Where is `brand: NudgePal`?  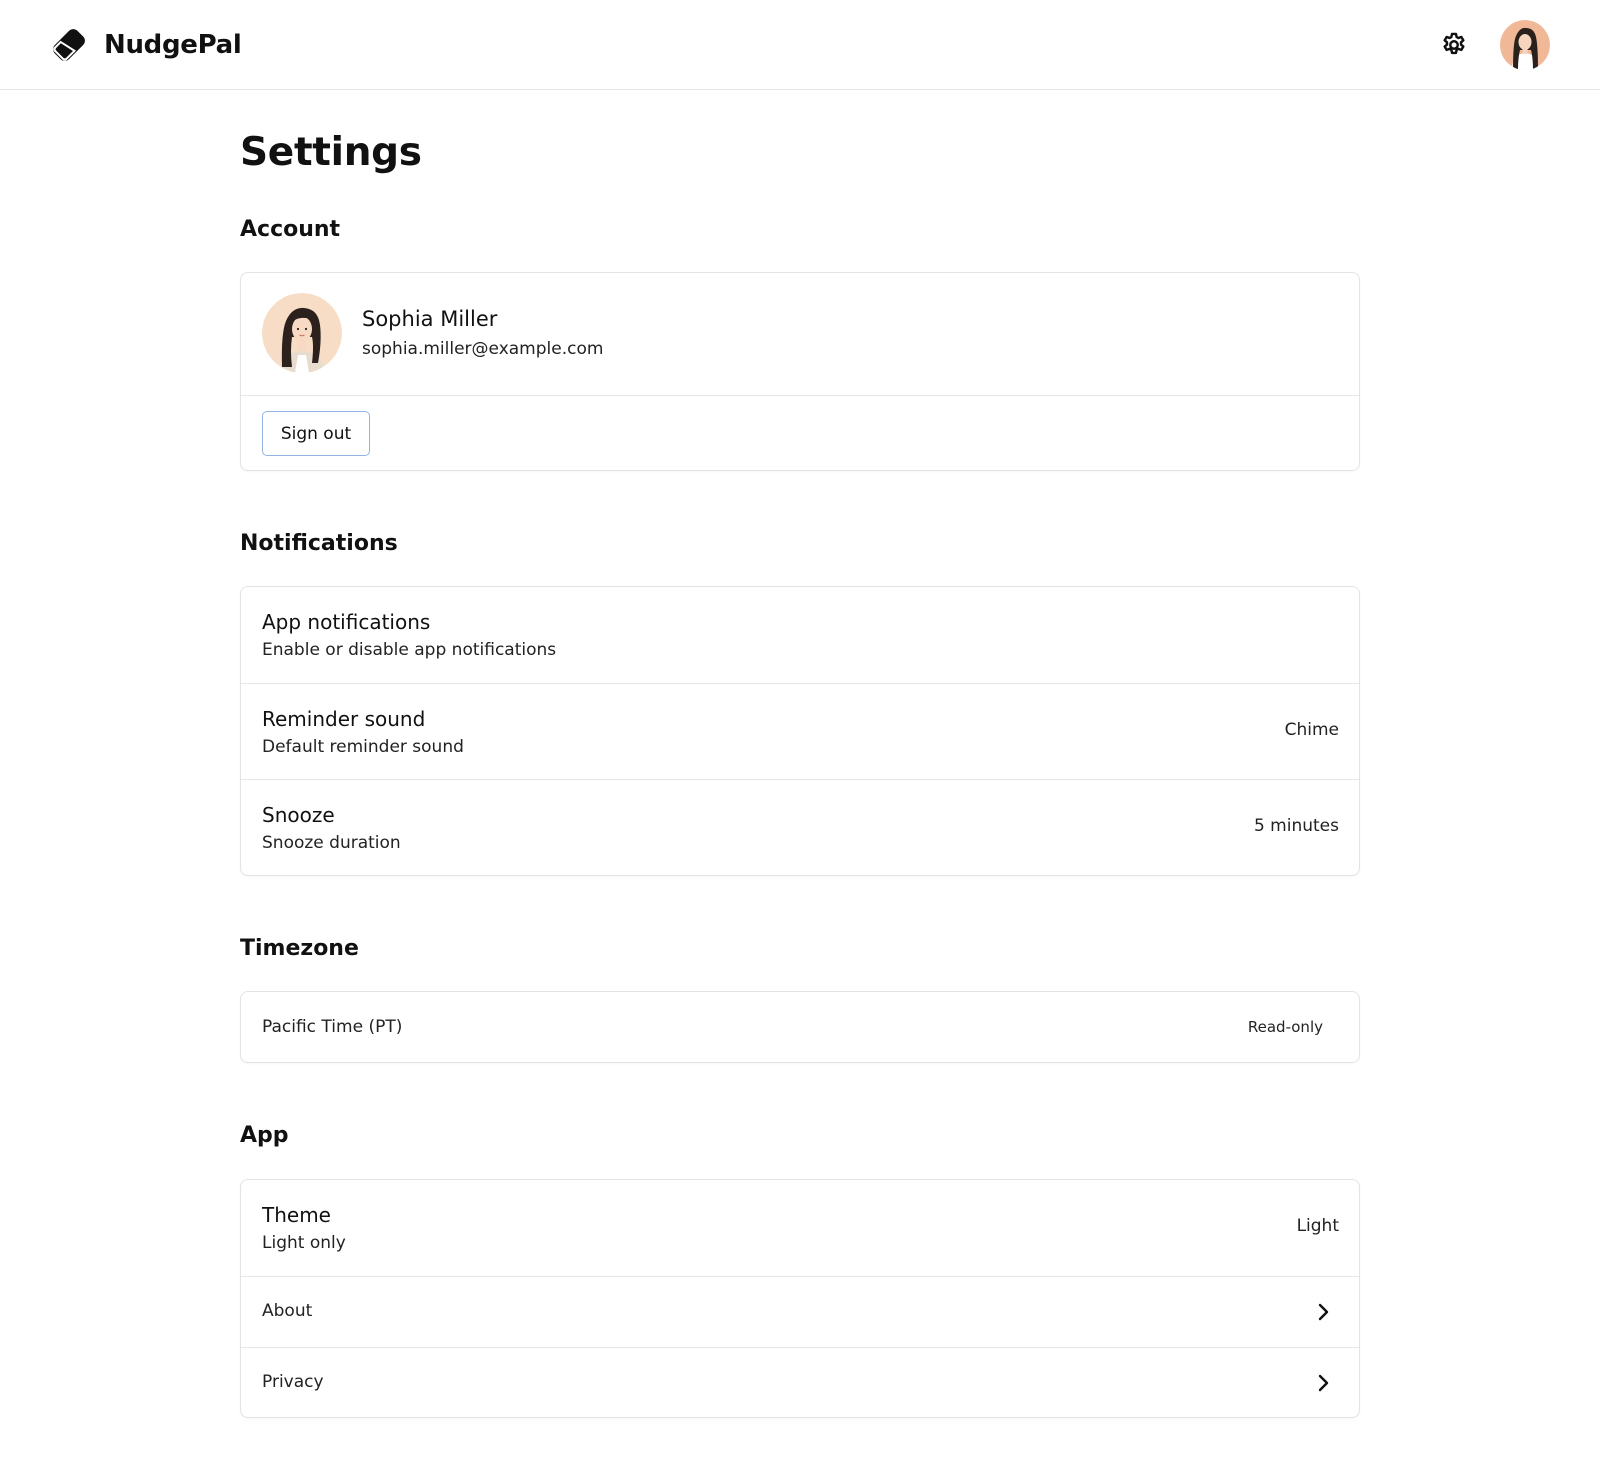 brand: NudgePal is located at coordinates (146, 45).